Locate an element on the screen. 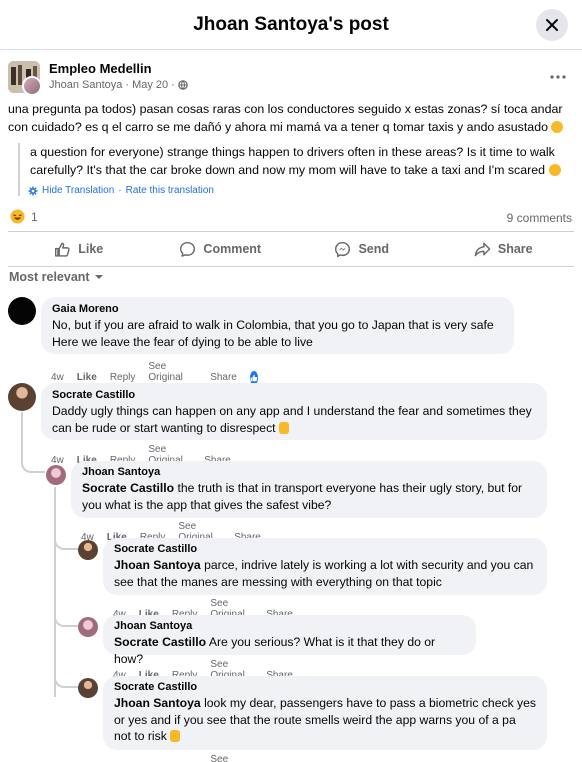 The width and height of the screenshot is (582, 762). post-stats: 1 9 comments is located at coordinates (291, 218).